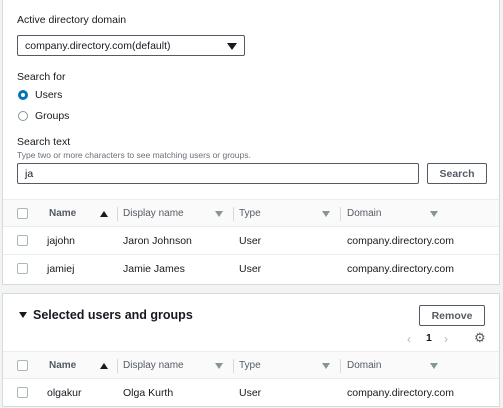  What do you see at coordinates (98, 46) in the screenshot?
I see `domain-select-value: company.directory.com(default)` at bounding box center [98, 46].